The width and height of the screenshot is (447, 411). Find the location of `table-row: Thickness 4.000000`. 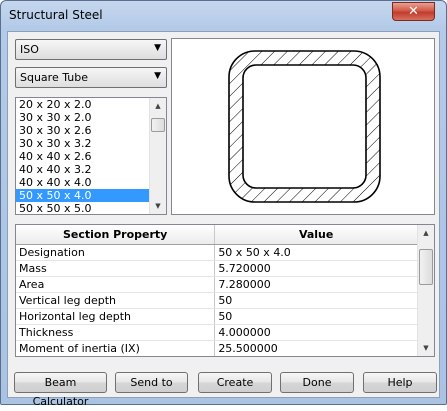

table-row: Thickness 4.000000 is located at coordinates (217, 332).